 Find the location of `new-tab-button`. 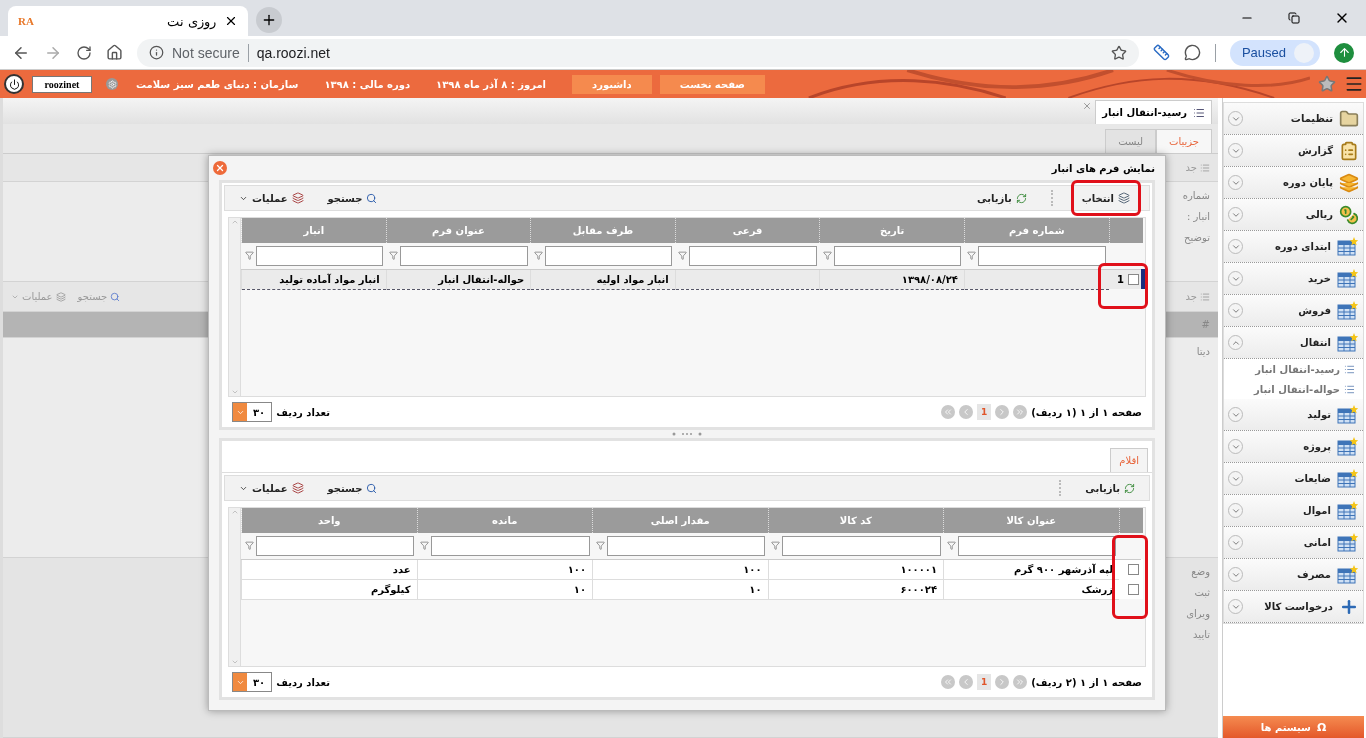

new-tab-button is located at coordinates (269, 20).